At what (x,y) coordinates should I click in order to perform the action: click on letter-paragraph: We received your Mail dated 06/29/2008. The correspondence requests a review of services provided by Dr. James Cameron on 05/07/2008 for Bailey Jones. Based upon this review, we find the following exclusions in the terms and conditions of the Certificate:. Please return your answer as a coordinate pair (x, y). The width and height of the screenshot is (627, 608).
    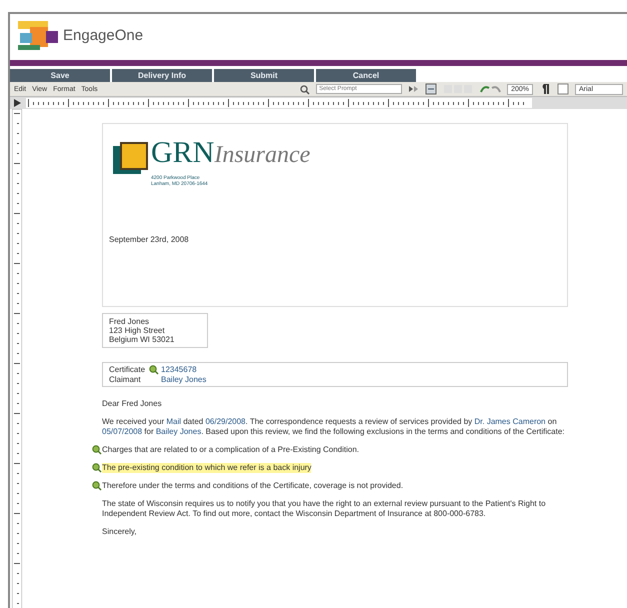
    Looking at the image, I should click on (334, 427).